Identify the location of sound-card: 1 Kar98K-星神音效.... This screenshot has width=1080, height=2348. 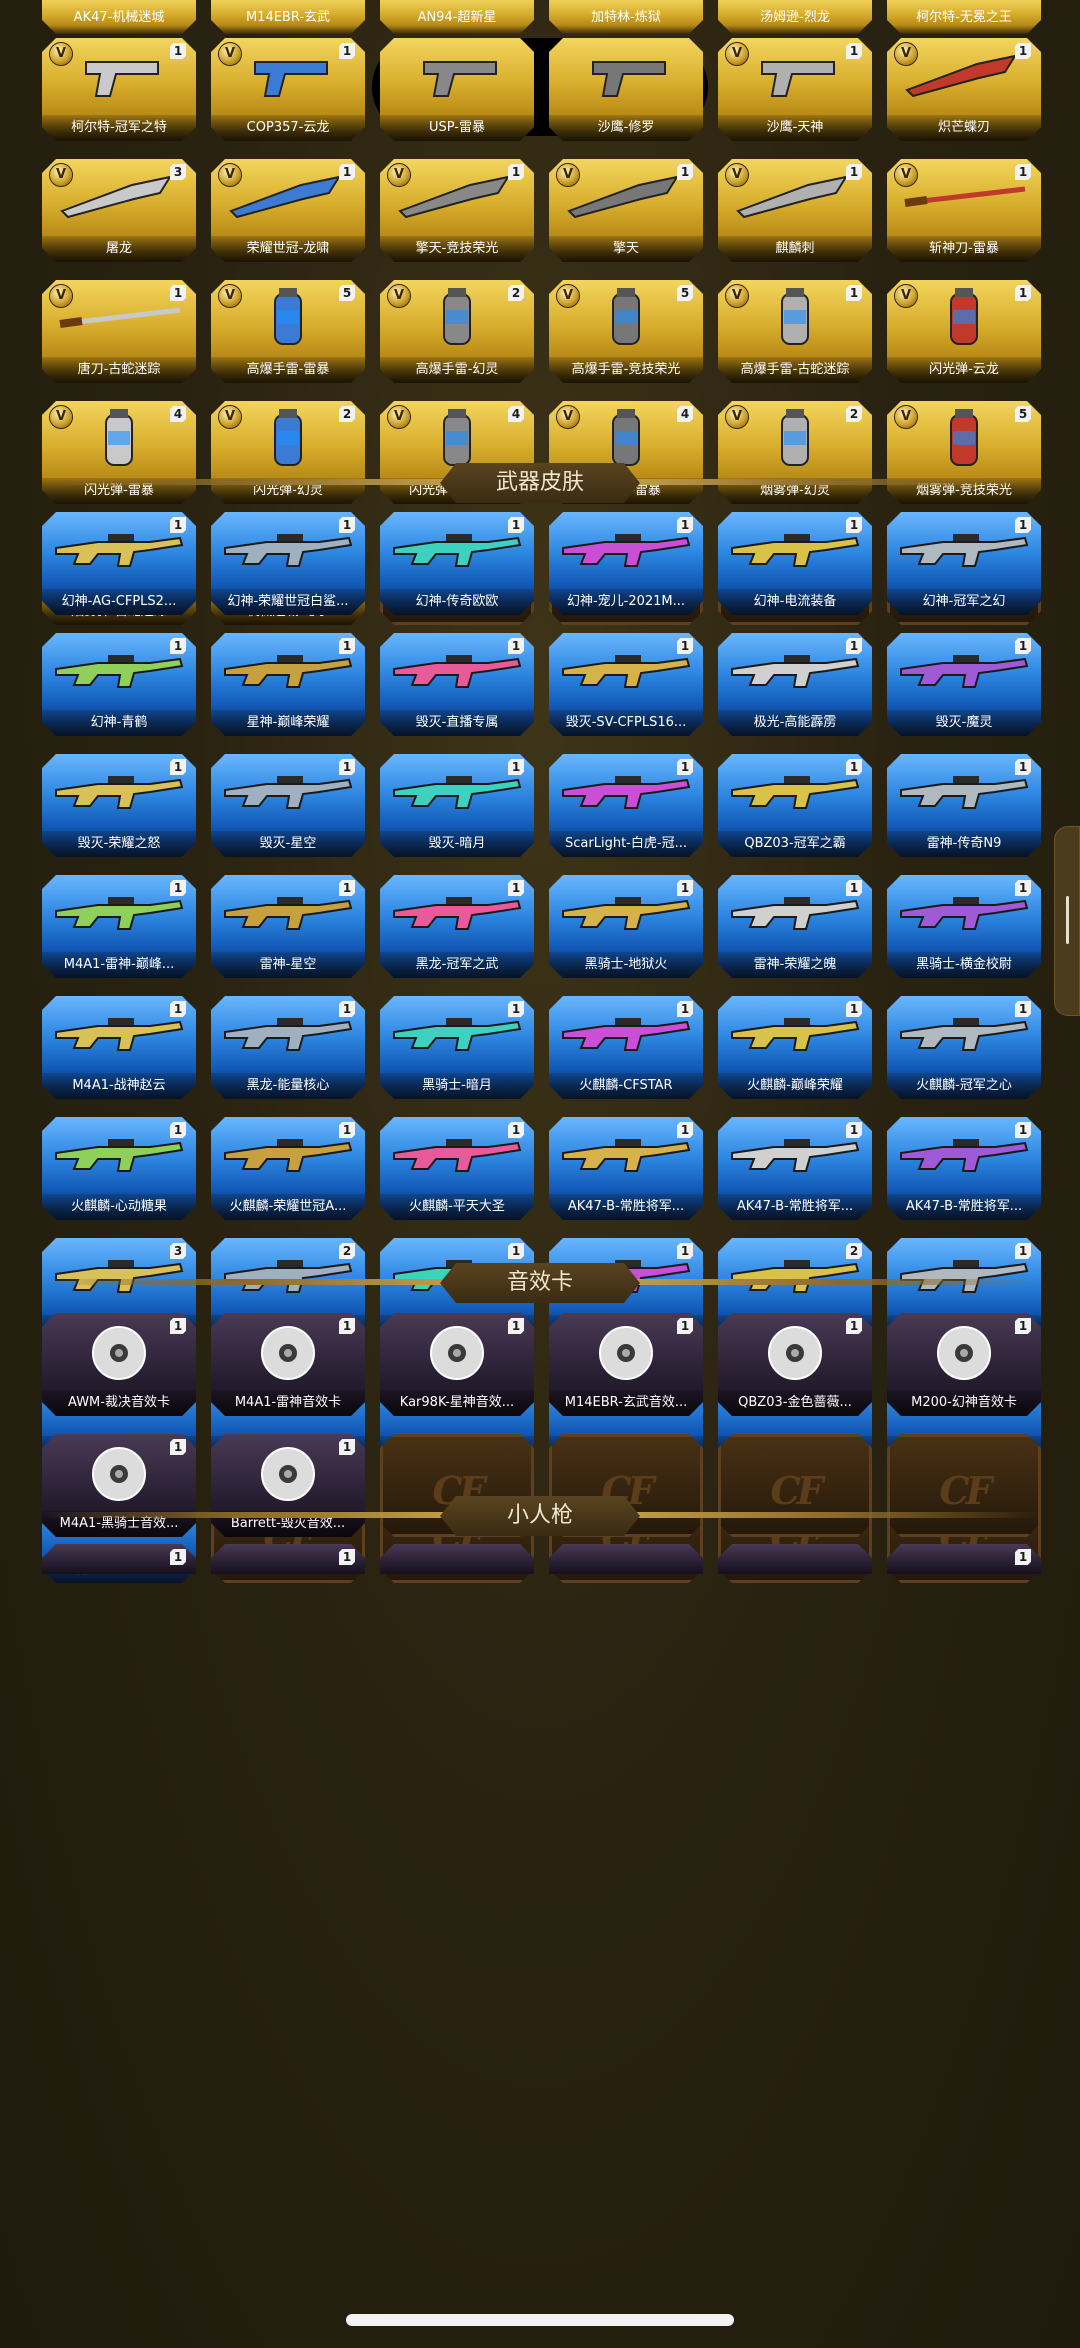
(457, 1364).